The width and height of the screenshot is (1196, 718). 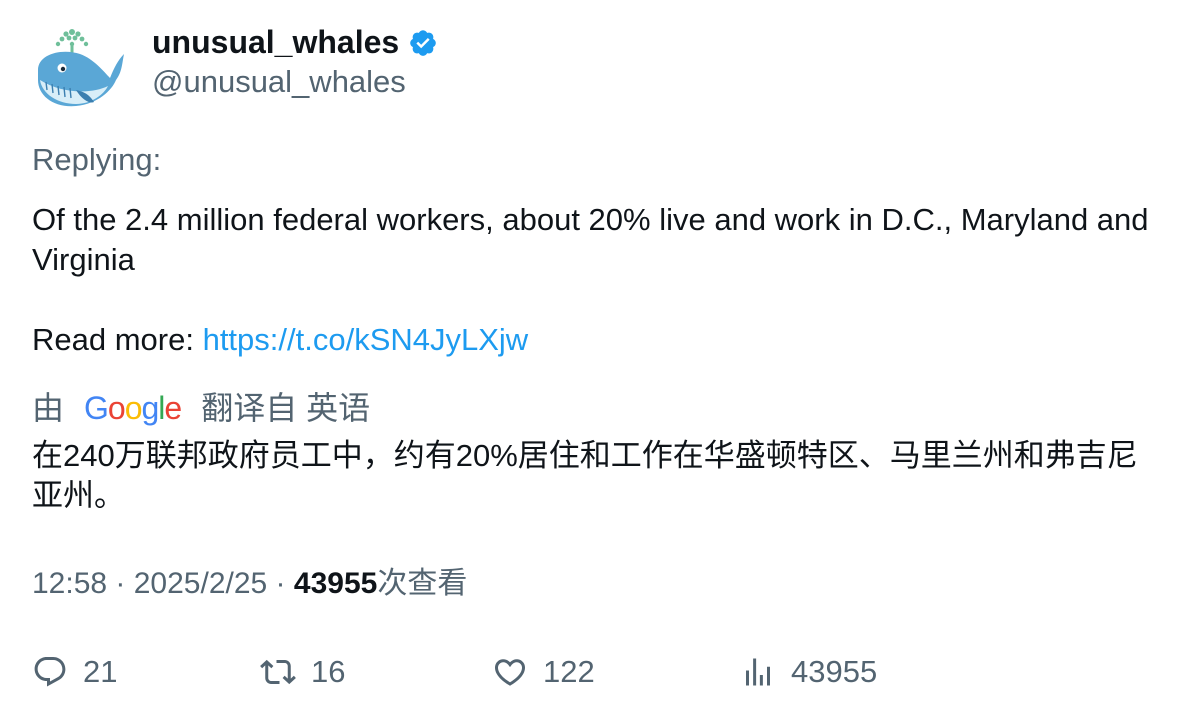 What do you see at coordinates (510, 672) in the screenshot?
I see `heart-icon` at bounding box center [510, 672].